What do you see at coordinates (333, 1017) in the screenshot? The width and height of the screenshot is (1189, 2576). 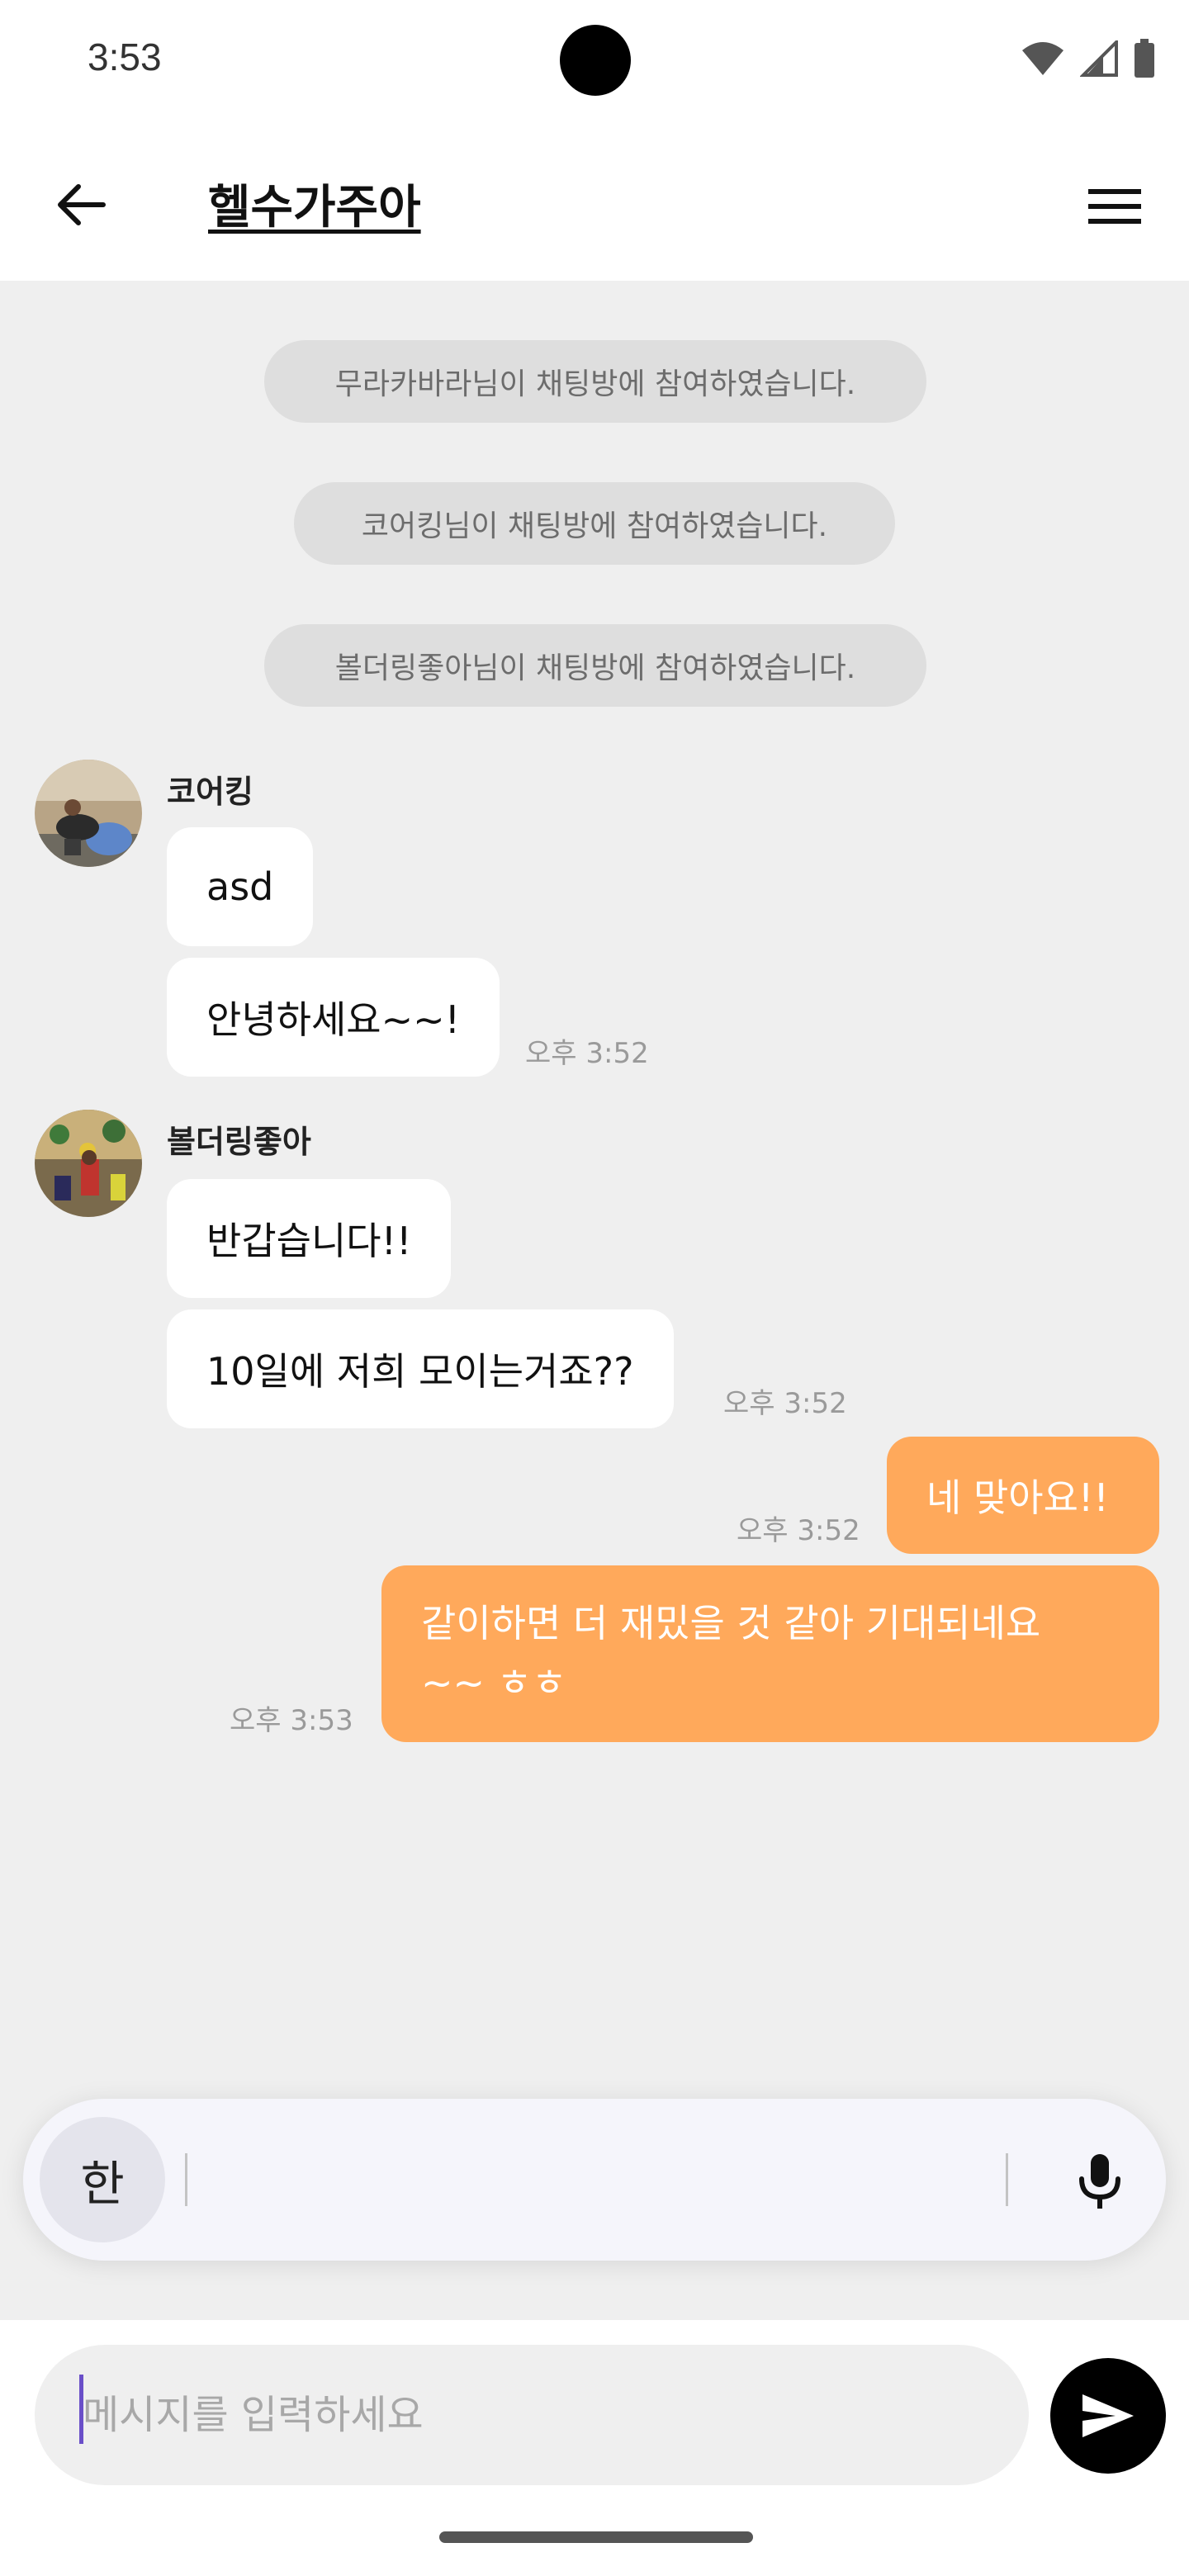 I see `message-bubble: 안녕하세요~~!` at bounding box center [333, 1017].